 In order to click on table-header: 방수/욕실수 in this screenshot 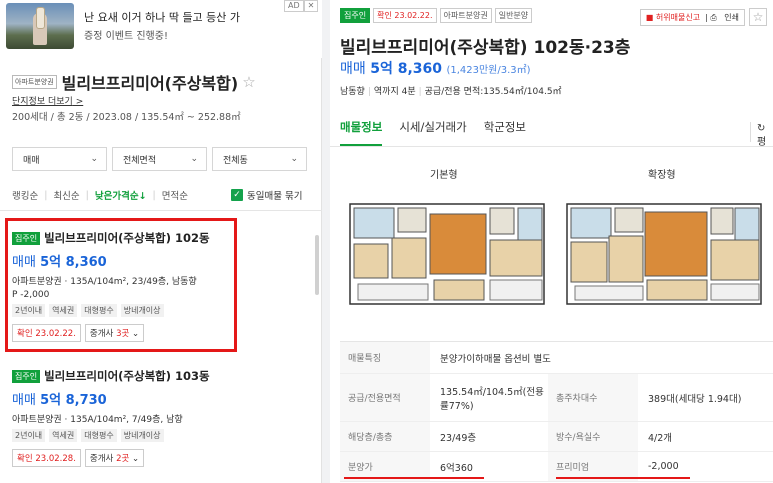, I will do `click(593, 436)`.